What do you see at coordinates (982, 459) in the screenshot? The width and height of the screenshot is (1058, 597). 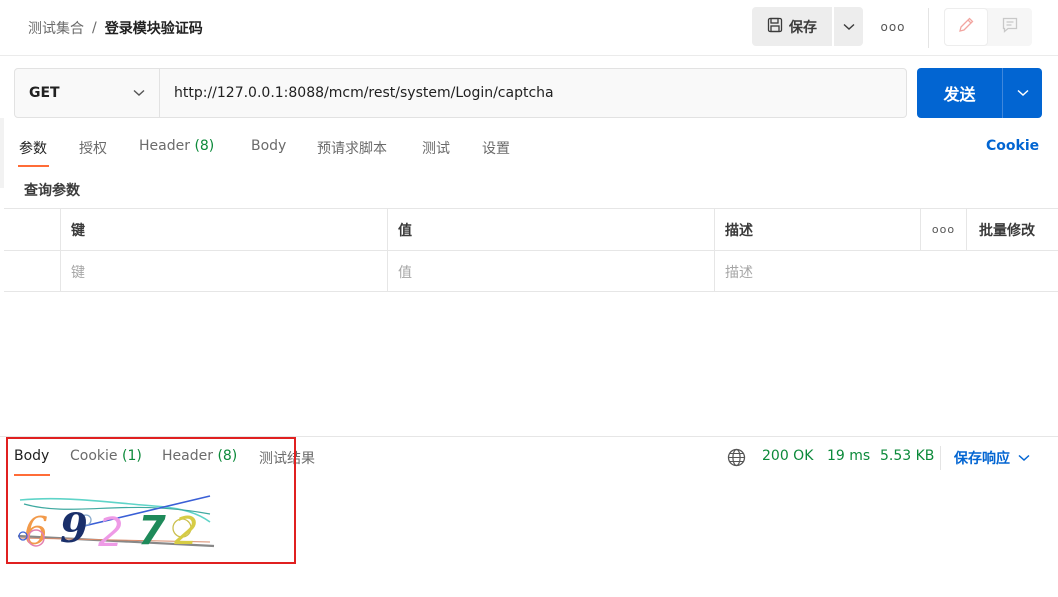 I see `save-response-label: 保存响应` at bounding box center [982, 459].